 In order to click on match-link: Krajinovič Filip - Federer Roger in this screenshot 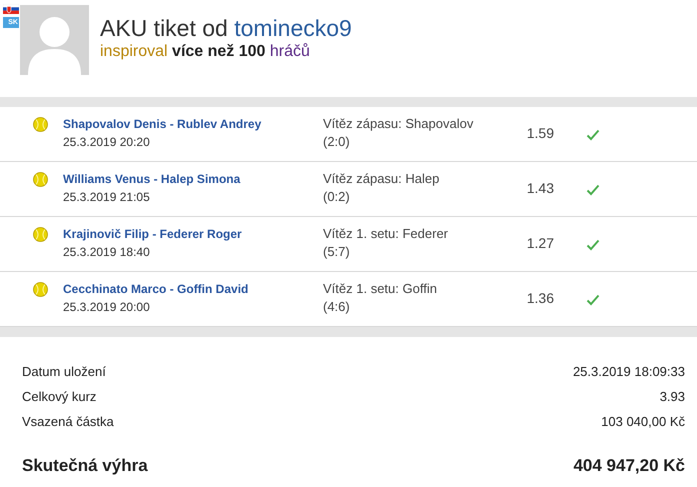, I will do `click(193, 234)`.